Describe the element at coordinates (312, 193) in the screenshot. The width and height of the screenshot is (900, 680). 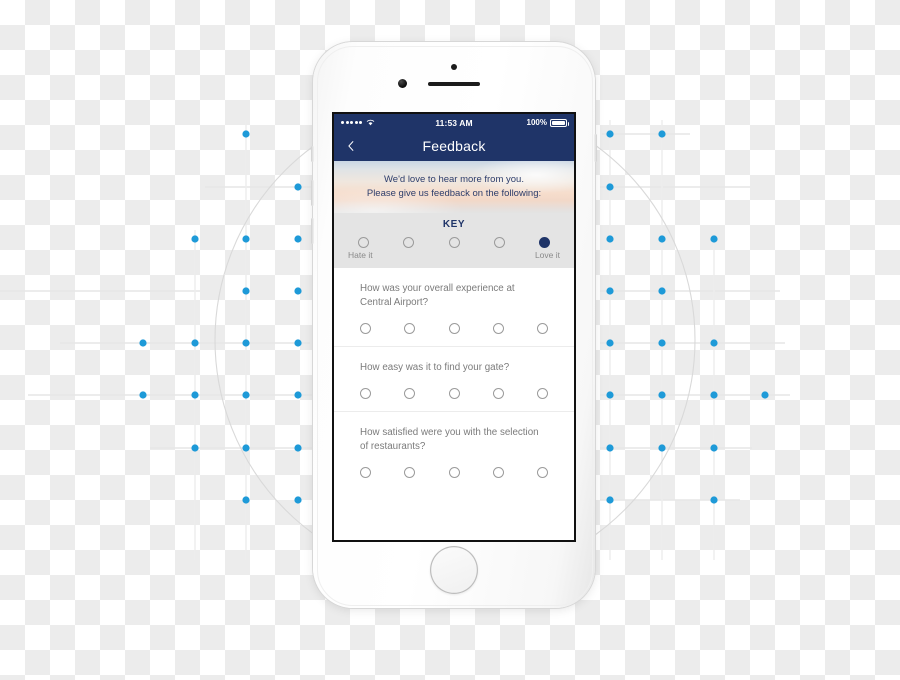
I see `volume-up-button` at that location.